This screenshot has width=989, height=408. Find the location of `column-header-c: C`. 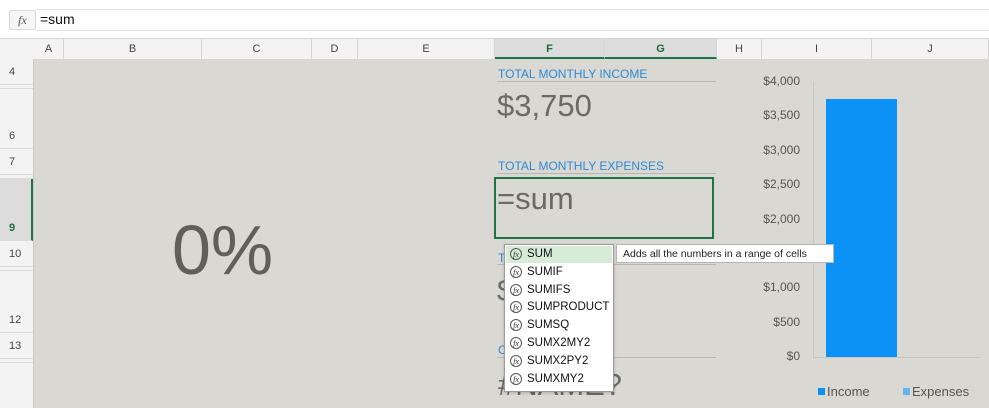

column-header-c: C is located at coordinates (257, 49).